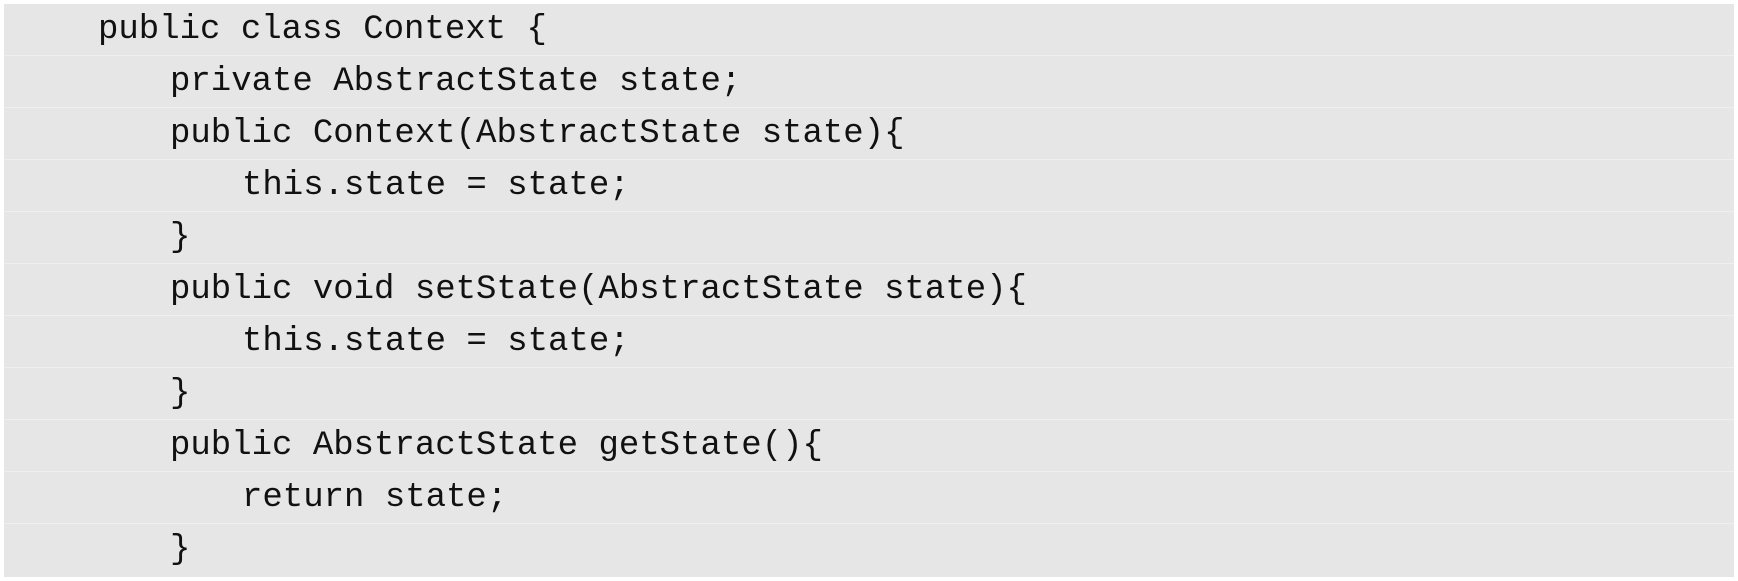 The height and width of the screenshot is (581, 1738). I want to click on code-line-setter-close: }, so click(869, 394).